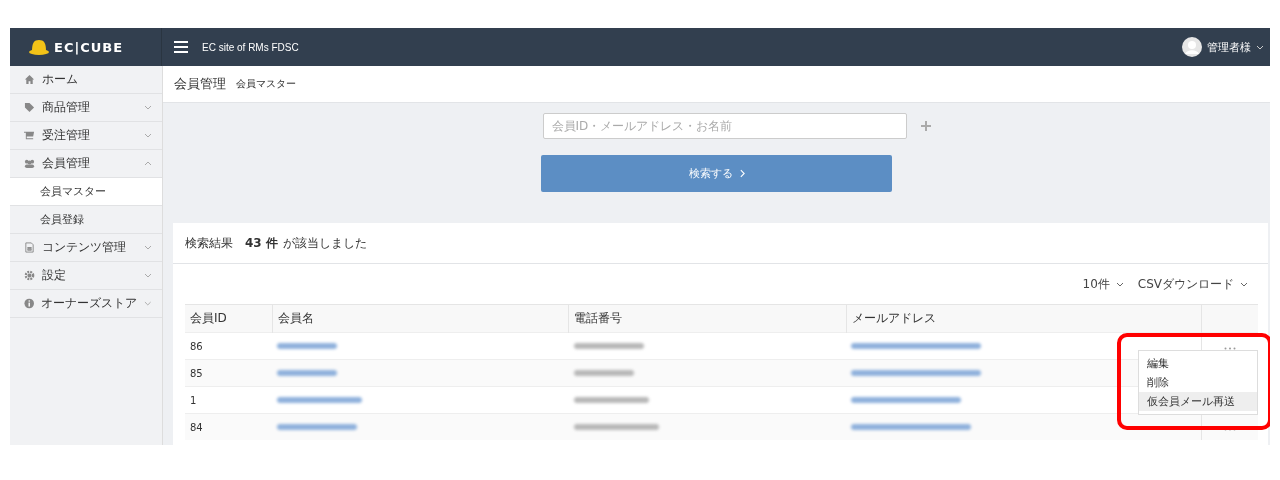 The image size is (1280, 480). What do you see at coordinates (29, 79) in the screenshot?
I see `home-icon` at bounding box center [29, 79].